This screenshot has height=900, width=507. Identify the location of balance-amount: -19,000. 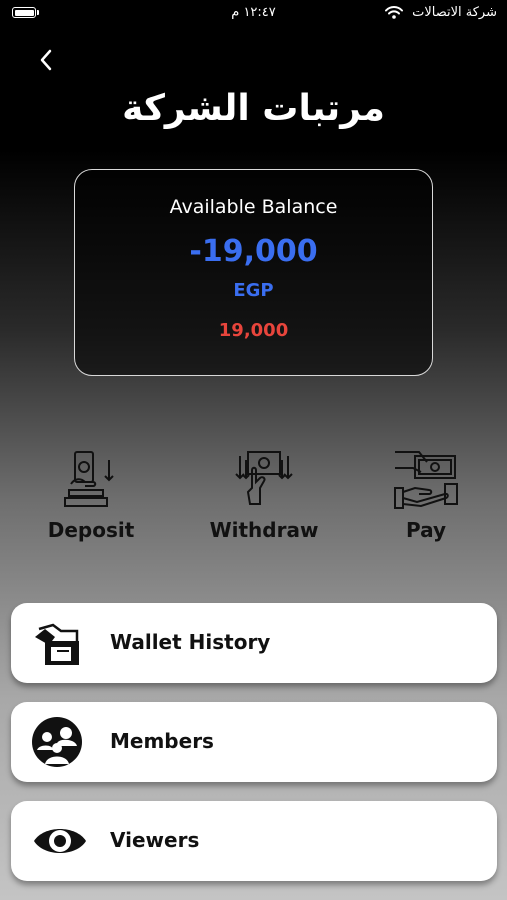
(253, 251).